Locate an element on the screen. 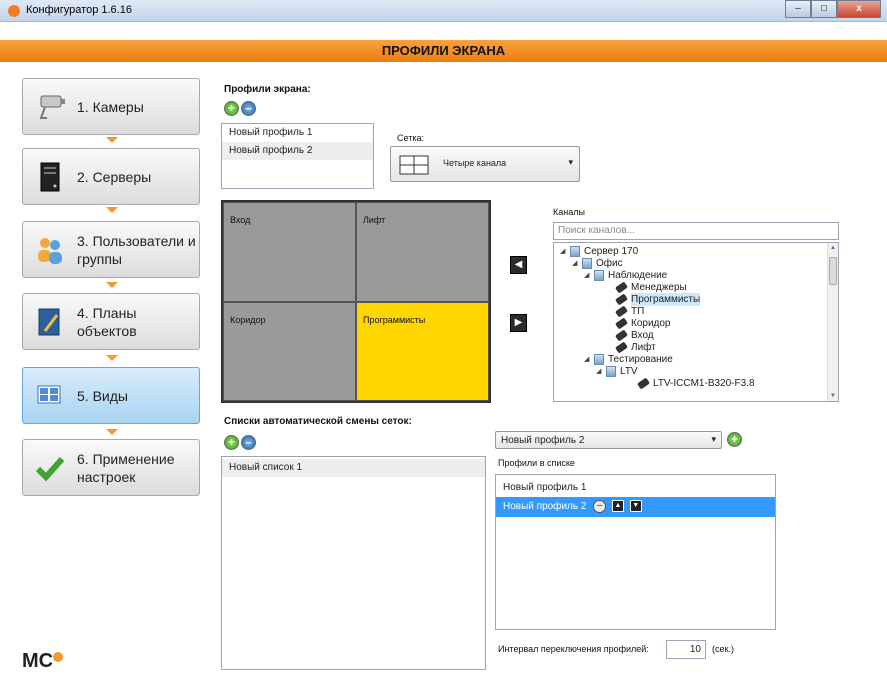  move-right-button: ▶ is located at coordinates (518, 323).